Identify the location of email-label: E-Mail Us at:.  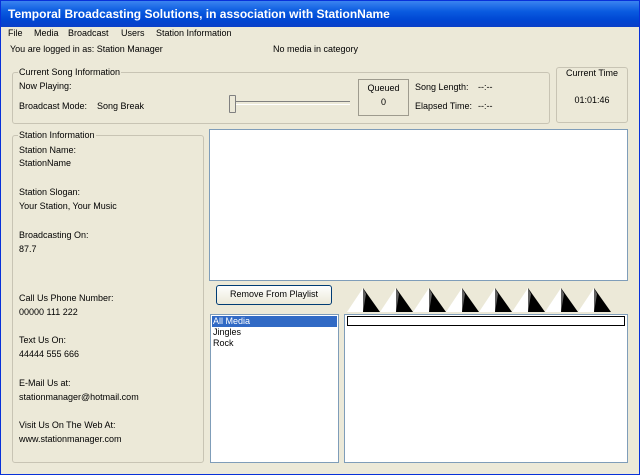
(45, 383).